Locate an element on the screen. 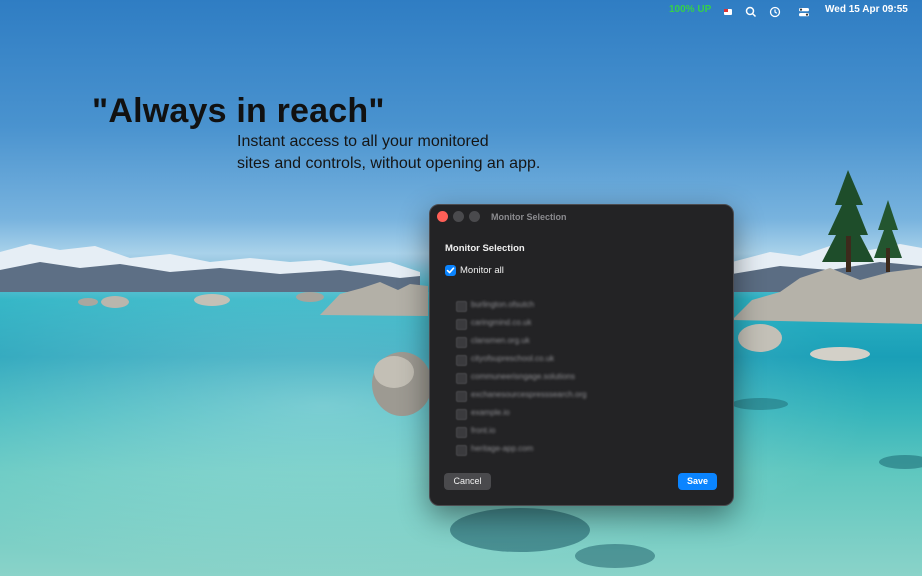  checkmark-icon is located at coordinates (450, 270).